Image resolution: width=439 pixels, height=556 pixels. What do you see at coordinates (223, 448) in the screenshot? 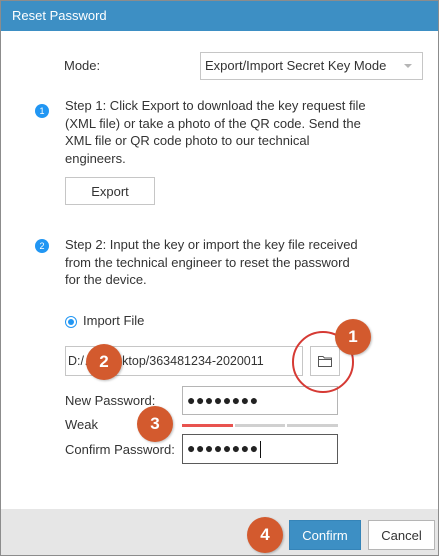
I see `confirm-password-value: ●●●●●●●●` at bounding box center [223, 448].